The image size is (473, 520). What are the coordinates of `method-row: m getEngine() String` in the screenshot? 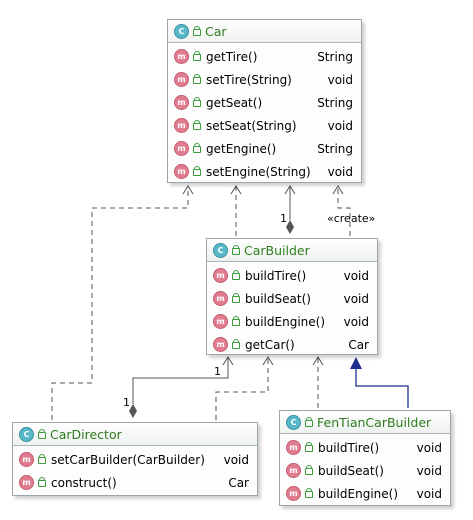 It's located at (264, 148).